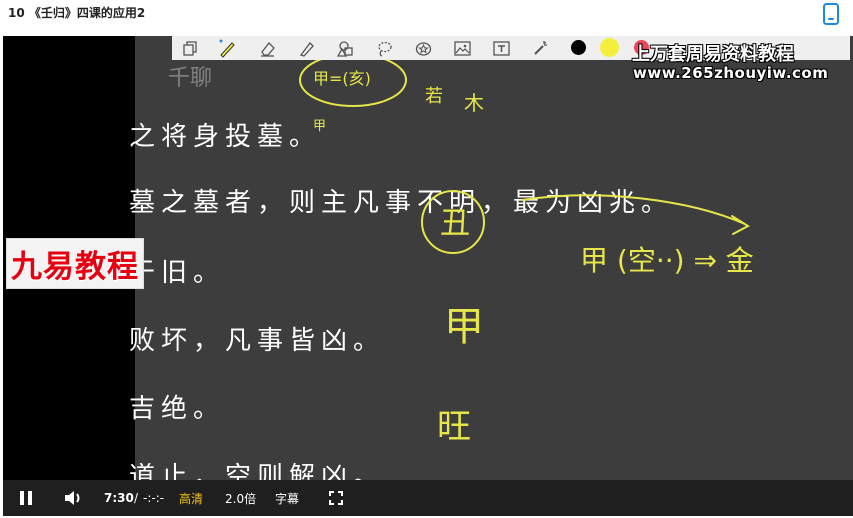 This screenshot has width=853, height=518. Describe the element at coordinates (423, 48) in the screenshot. I see `stamp-icon` at that location.